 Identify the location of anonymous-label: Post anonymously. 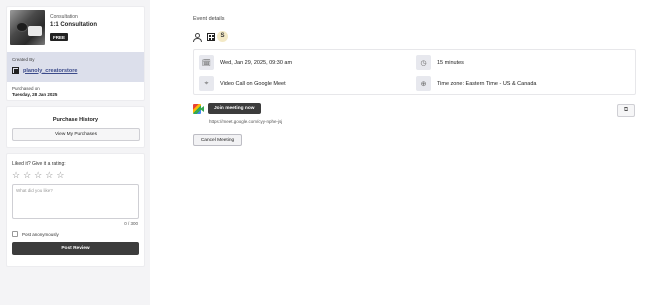
(40, 234).